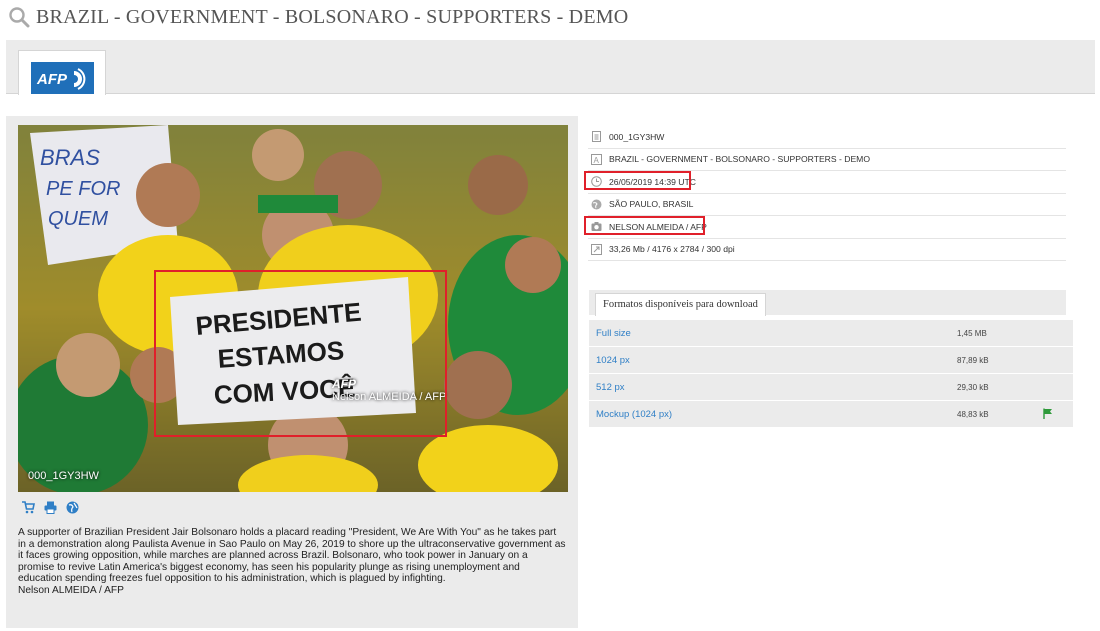  What do you see at coordinates (637, 180) in the screenshot?
I see `date-highlight` at bounding box center [637, 180].